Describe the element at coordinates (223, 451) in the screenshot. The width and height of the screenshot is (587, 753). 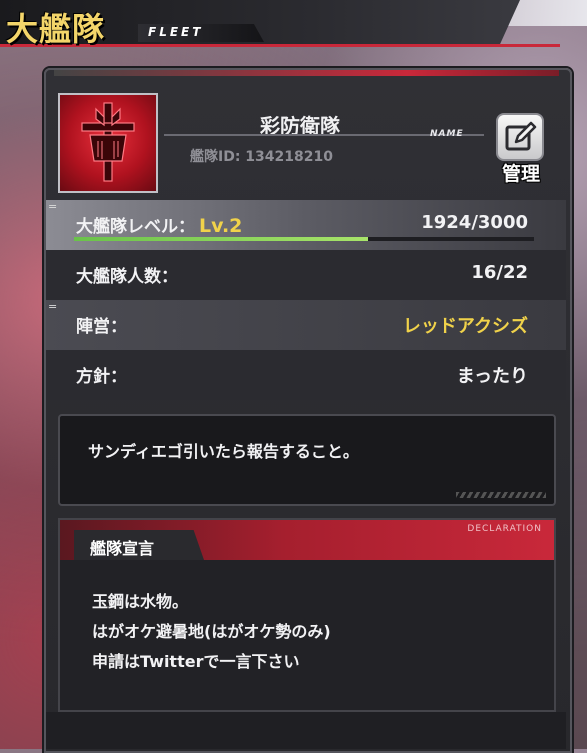
I see `fleet-message-text: サンディエゴ引いたら報告すること。` at that location.